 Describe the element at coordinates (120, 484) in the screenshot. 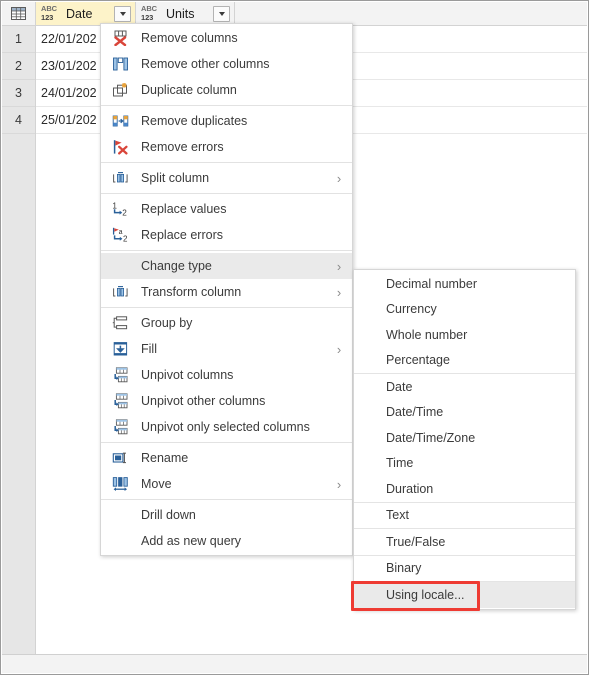

I see `move-icon` at that location.